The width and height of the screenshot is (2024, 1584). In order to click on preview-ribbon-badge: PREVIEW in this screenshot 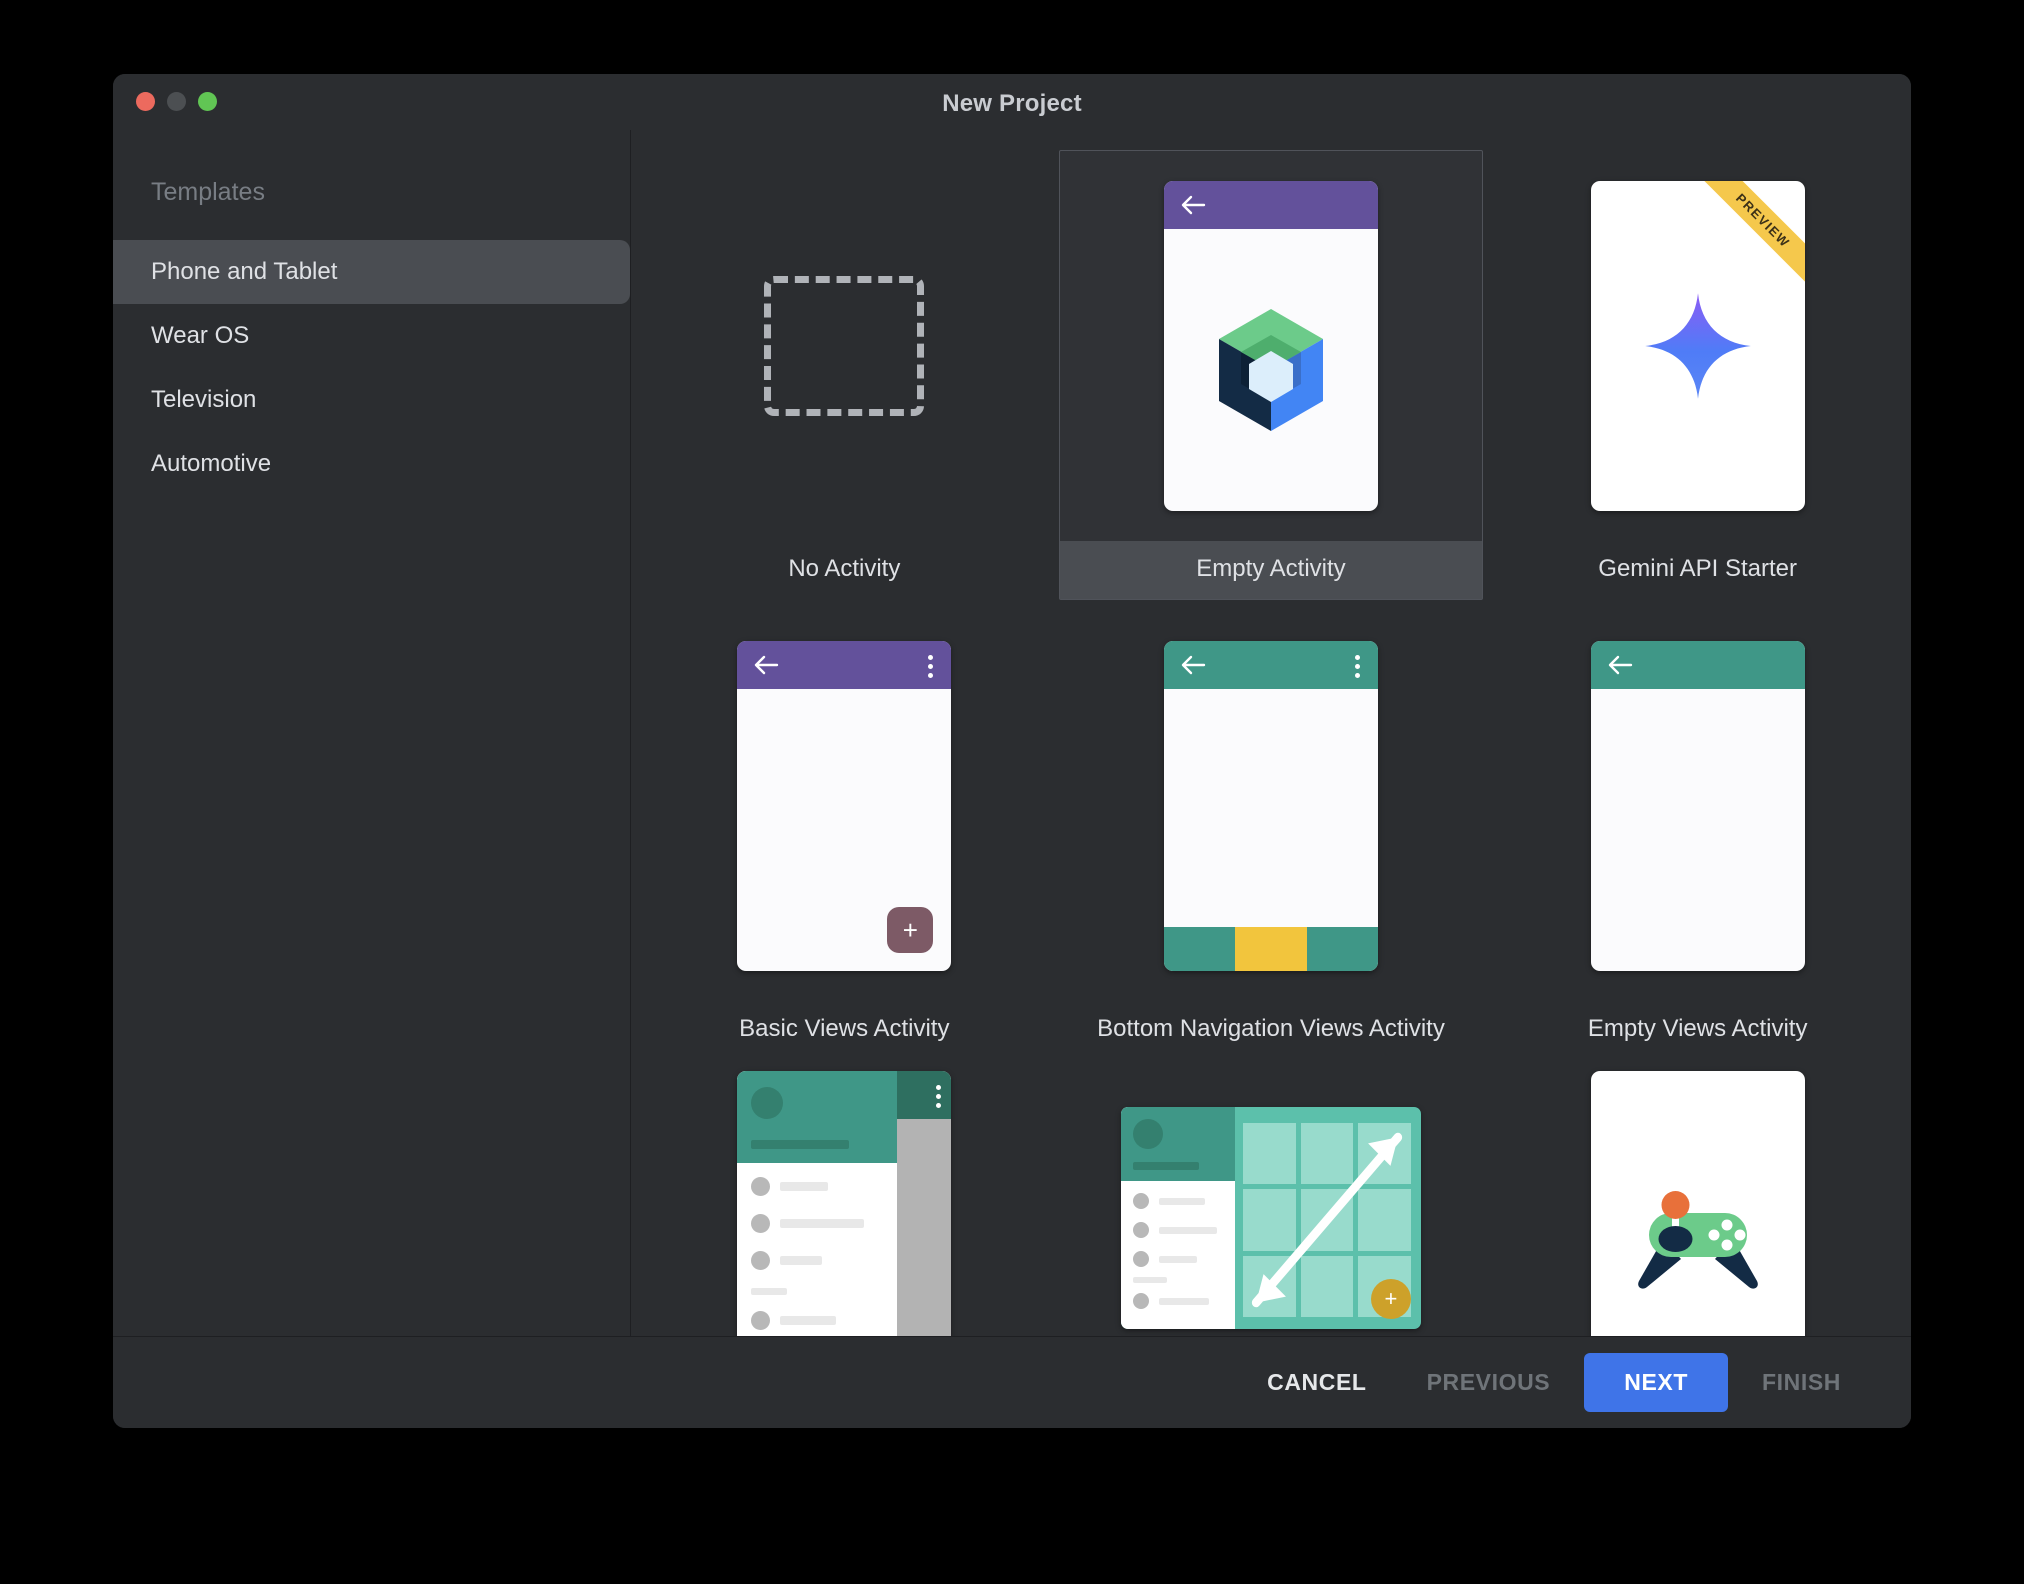, I will do `click(1750, 235)`.